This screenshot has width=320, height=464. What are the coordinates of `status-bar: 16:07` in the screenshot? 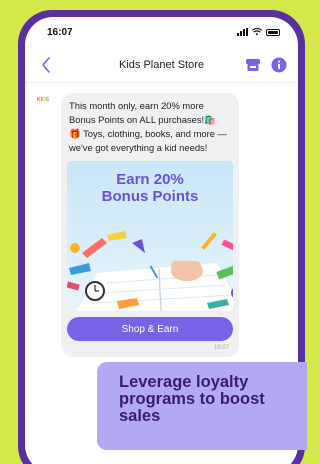 It's located at (161, 32).